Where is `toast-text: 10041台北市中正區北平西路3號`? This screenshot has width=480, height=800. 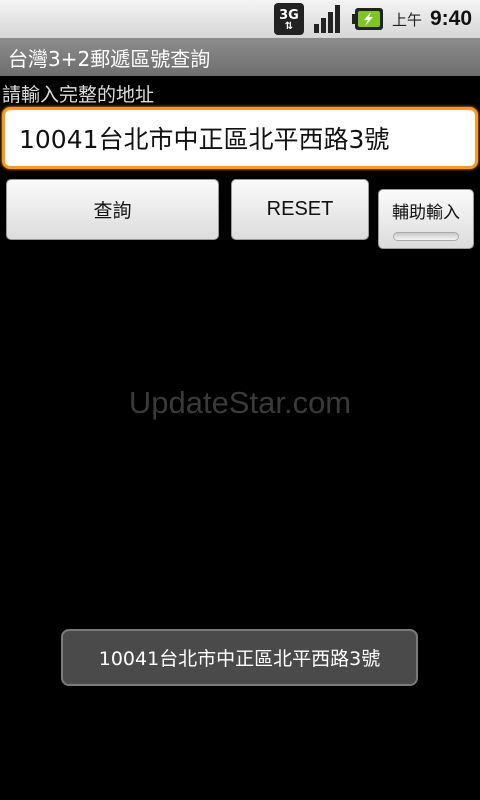 toast-text: 10041台北市中正區北平西路3號 is located at coordinates (239, 659).